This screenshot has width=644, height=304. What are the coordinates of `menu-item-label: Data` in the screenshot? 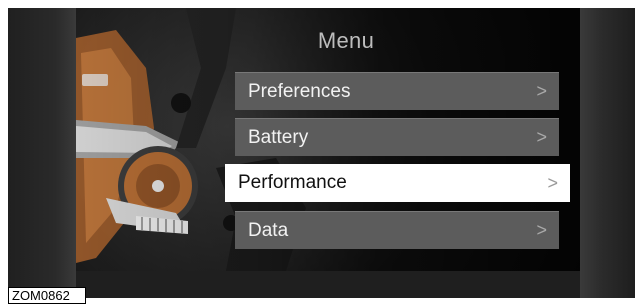 It's located at (268, 230).